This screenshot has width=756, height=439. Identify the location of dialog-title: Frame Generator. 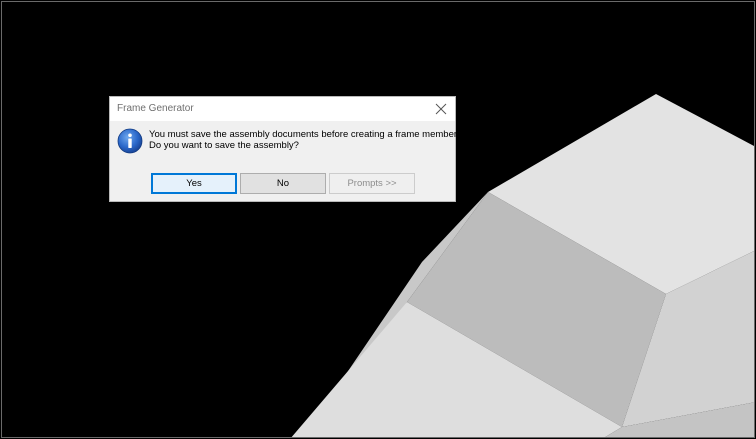
(155, 108).